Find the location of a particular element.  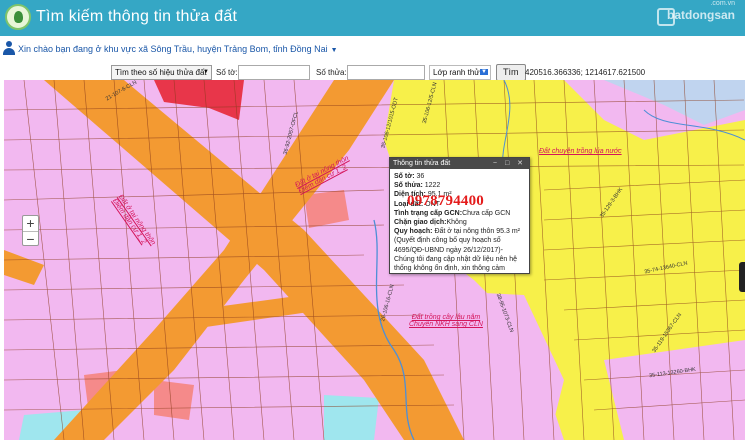

salmon-block is located at coordinates (174, 400).